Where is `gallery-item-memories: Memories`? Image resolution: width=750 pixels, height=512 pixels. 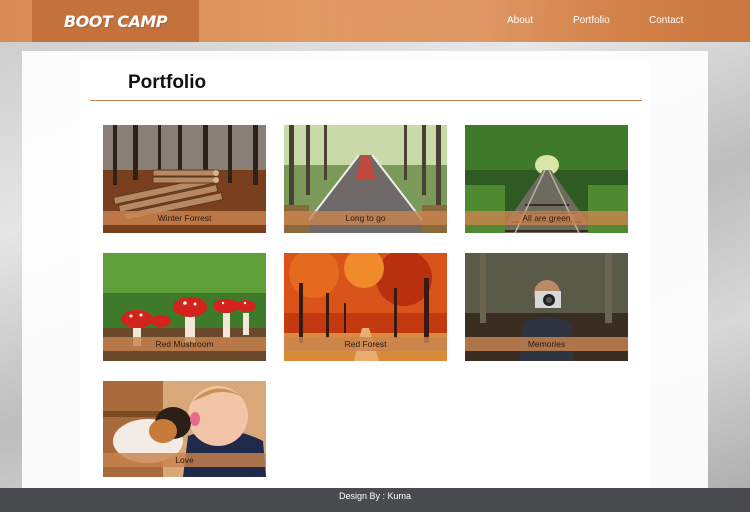 gallery-item-memories: Memories is located at coordinates (546, 307).